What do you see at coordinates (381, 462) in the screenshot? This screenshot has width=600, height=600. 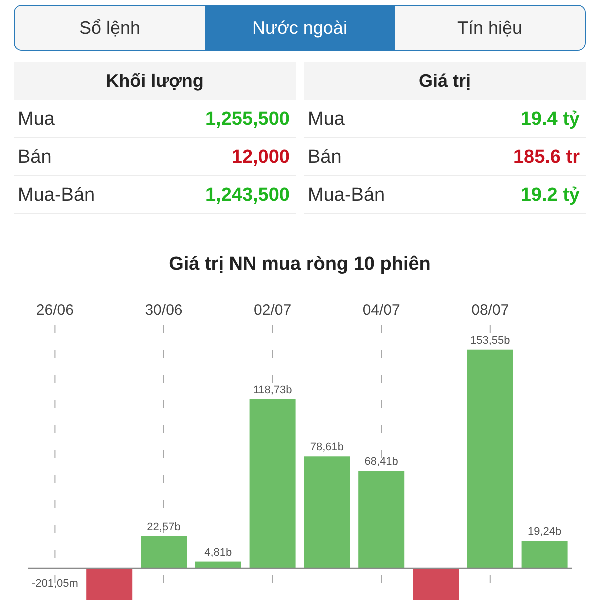 I see `value-label: 68,41b` at bounding box center [381, 462].